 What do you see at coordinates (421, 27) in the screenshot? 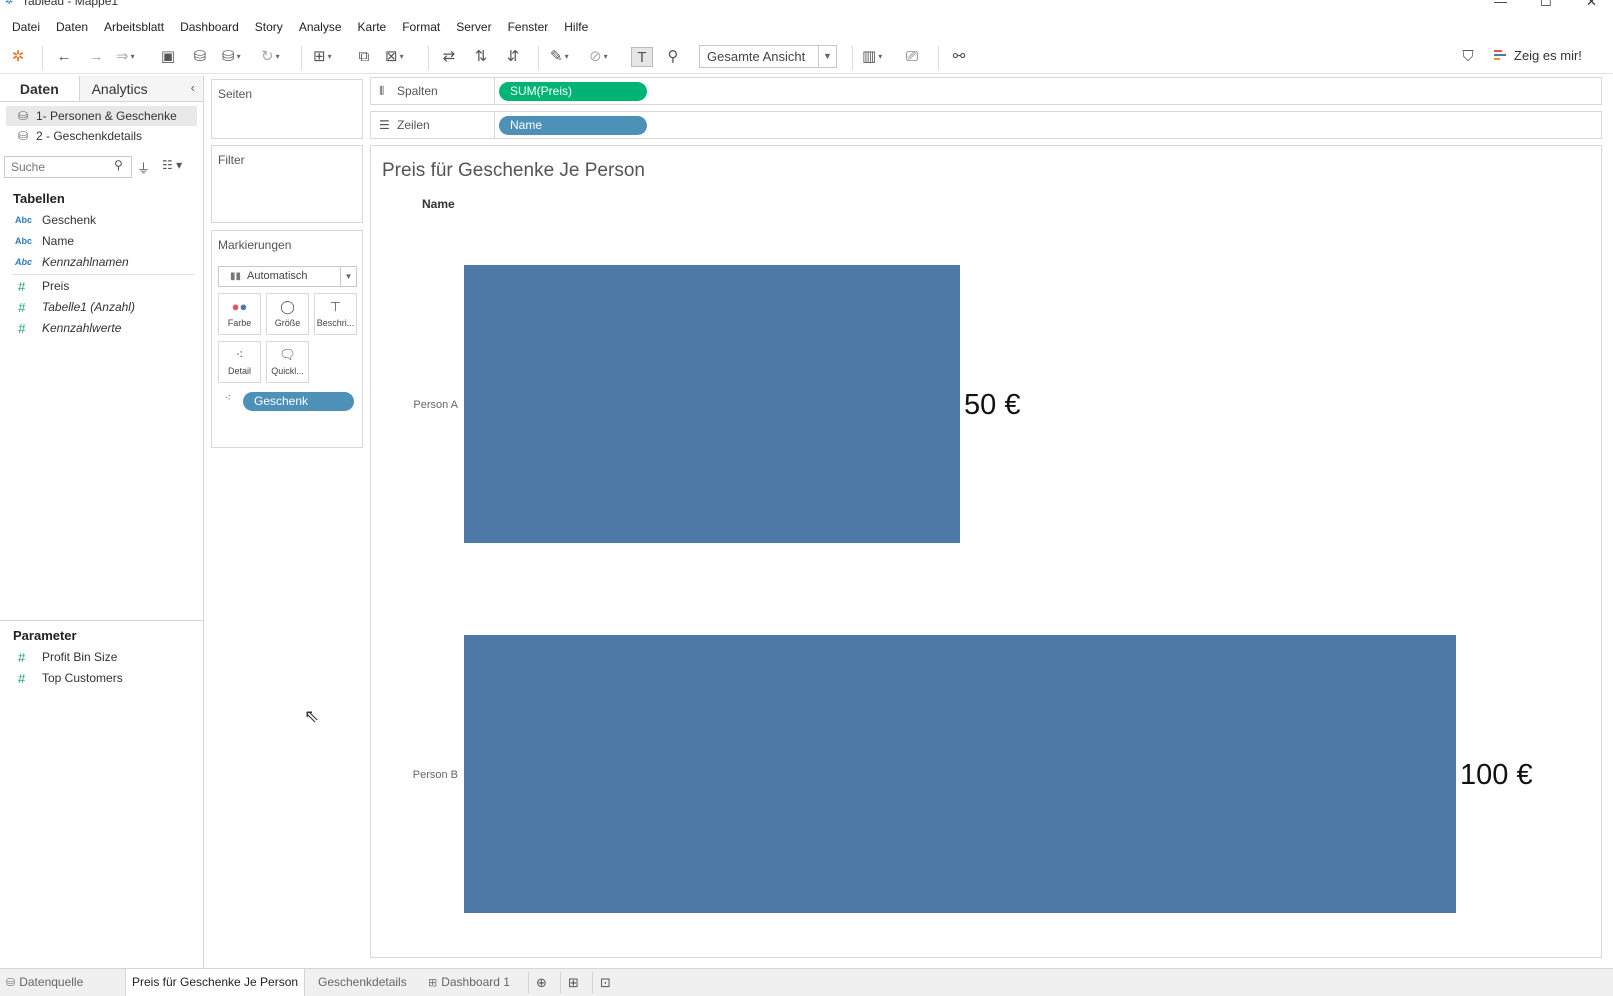
I see `menu-format: Format` at bounding box center [421, 27].